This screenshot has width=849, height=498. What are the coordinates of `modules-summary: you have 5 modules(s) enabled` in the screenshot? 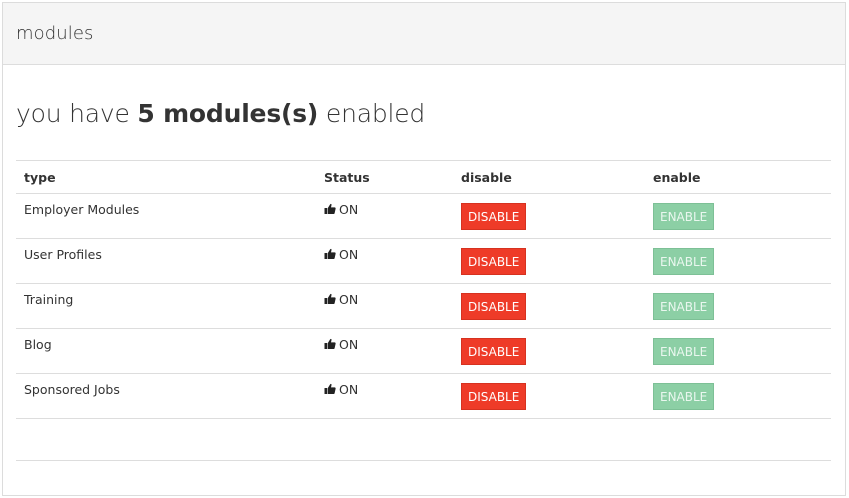 It's located at (220, 113).